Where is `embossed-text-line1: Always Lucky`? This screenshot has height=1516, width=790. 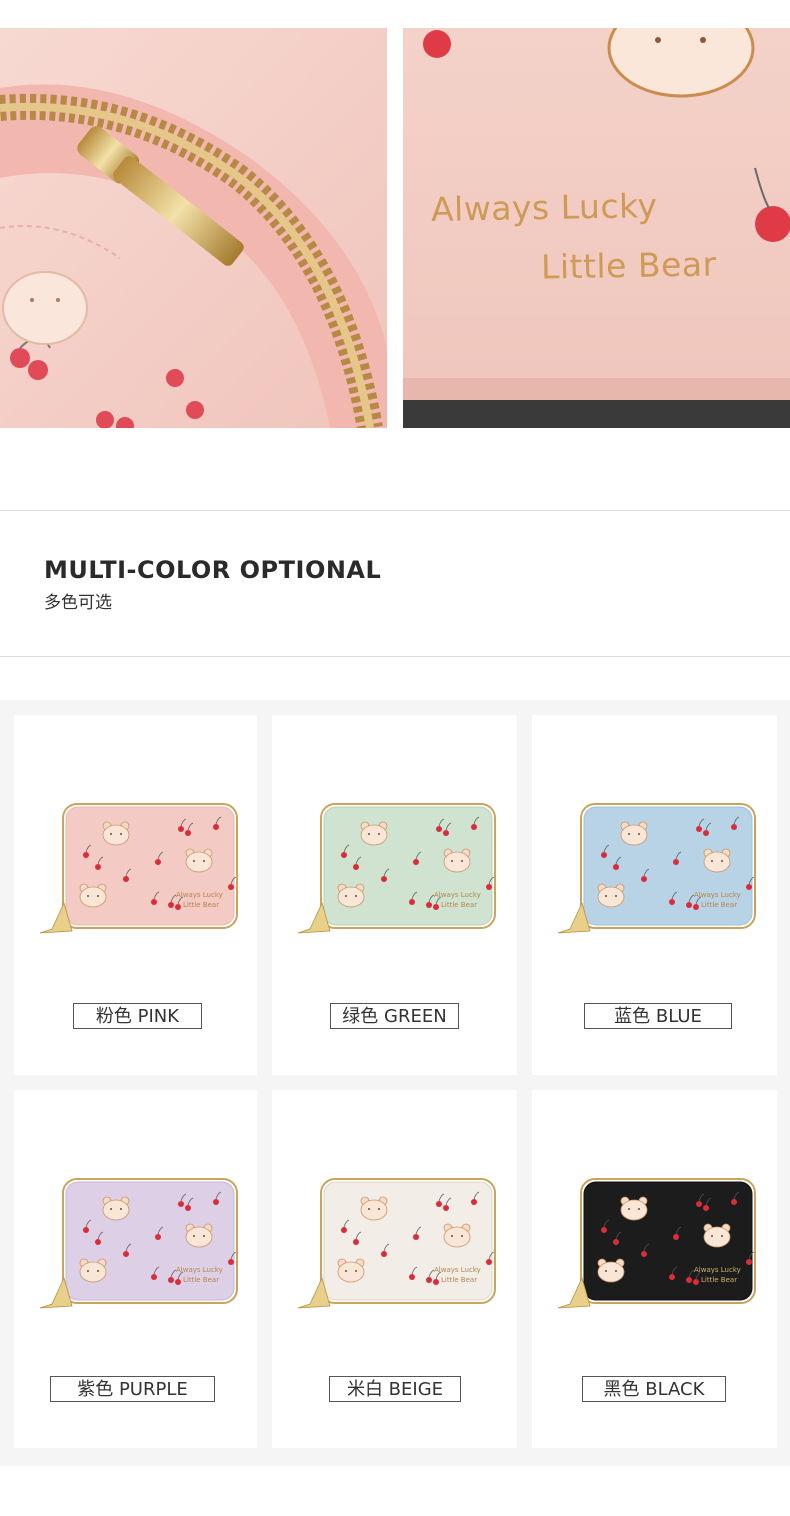
embossed-text-line1: Always Lucky is located at coordinates (544, 207).